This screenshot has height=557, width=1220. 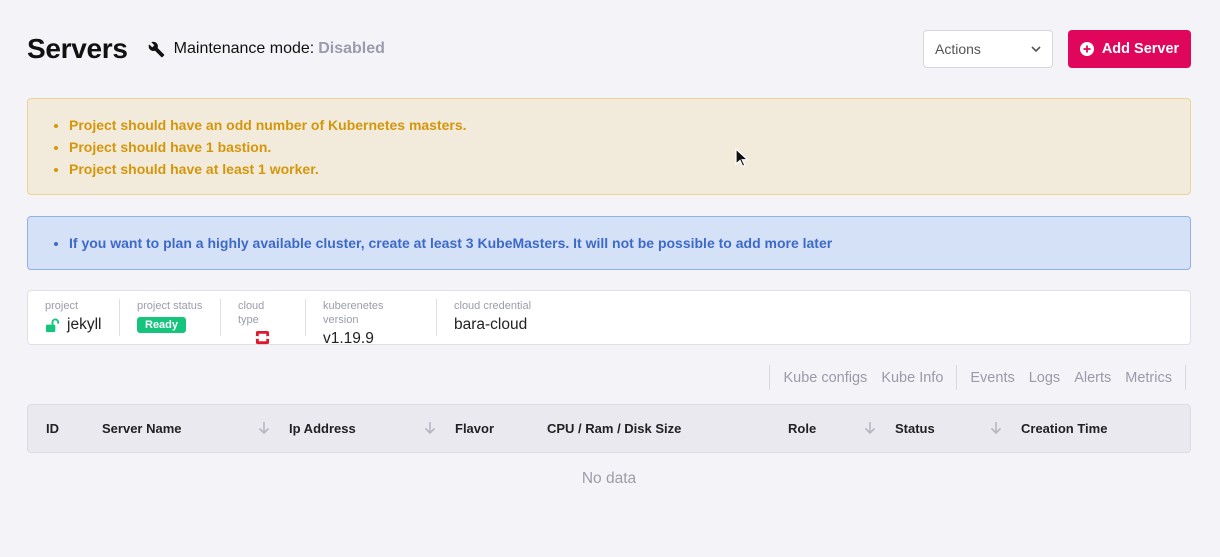 I want to click on cloud-credential-value: bara-cloud, so click(x=492, y=325).